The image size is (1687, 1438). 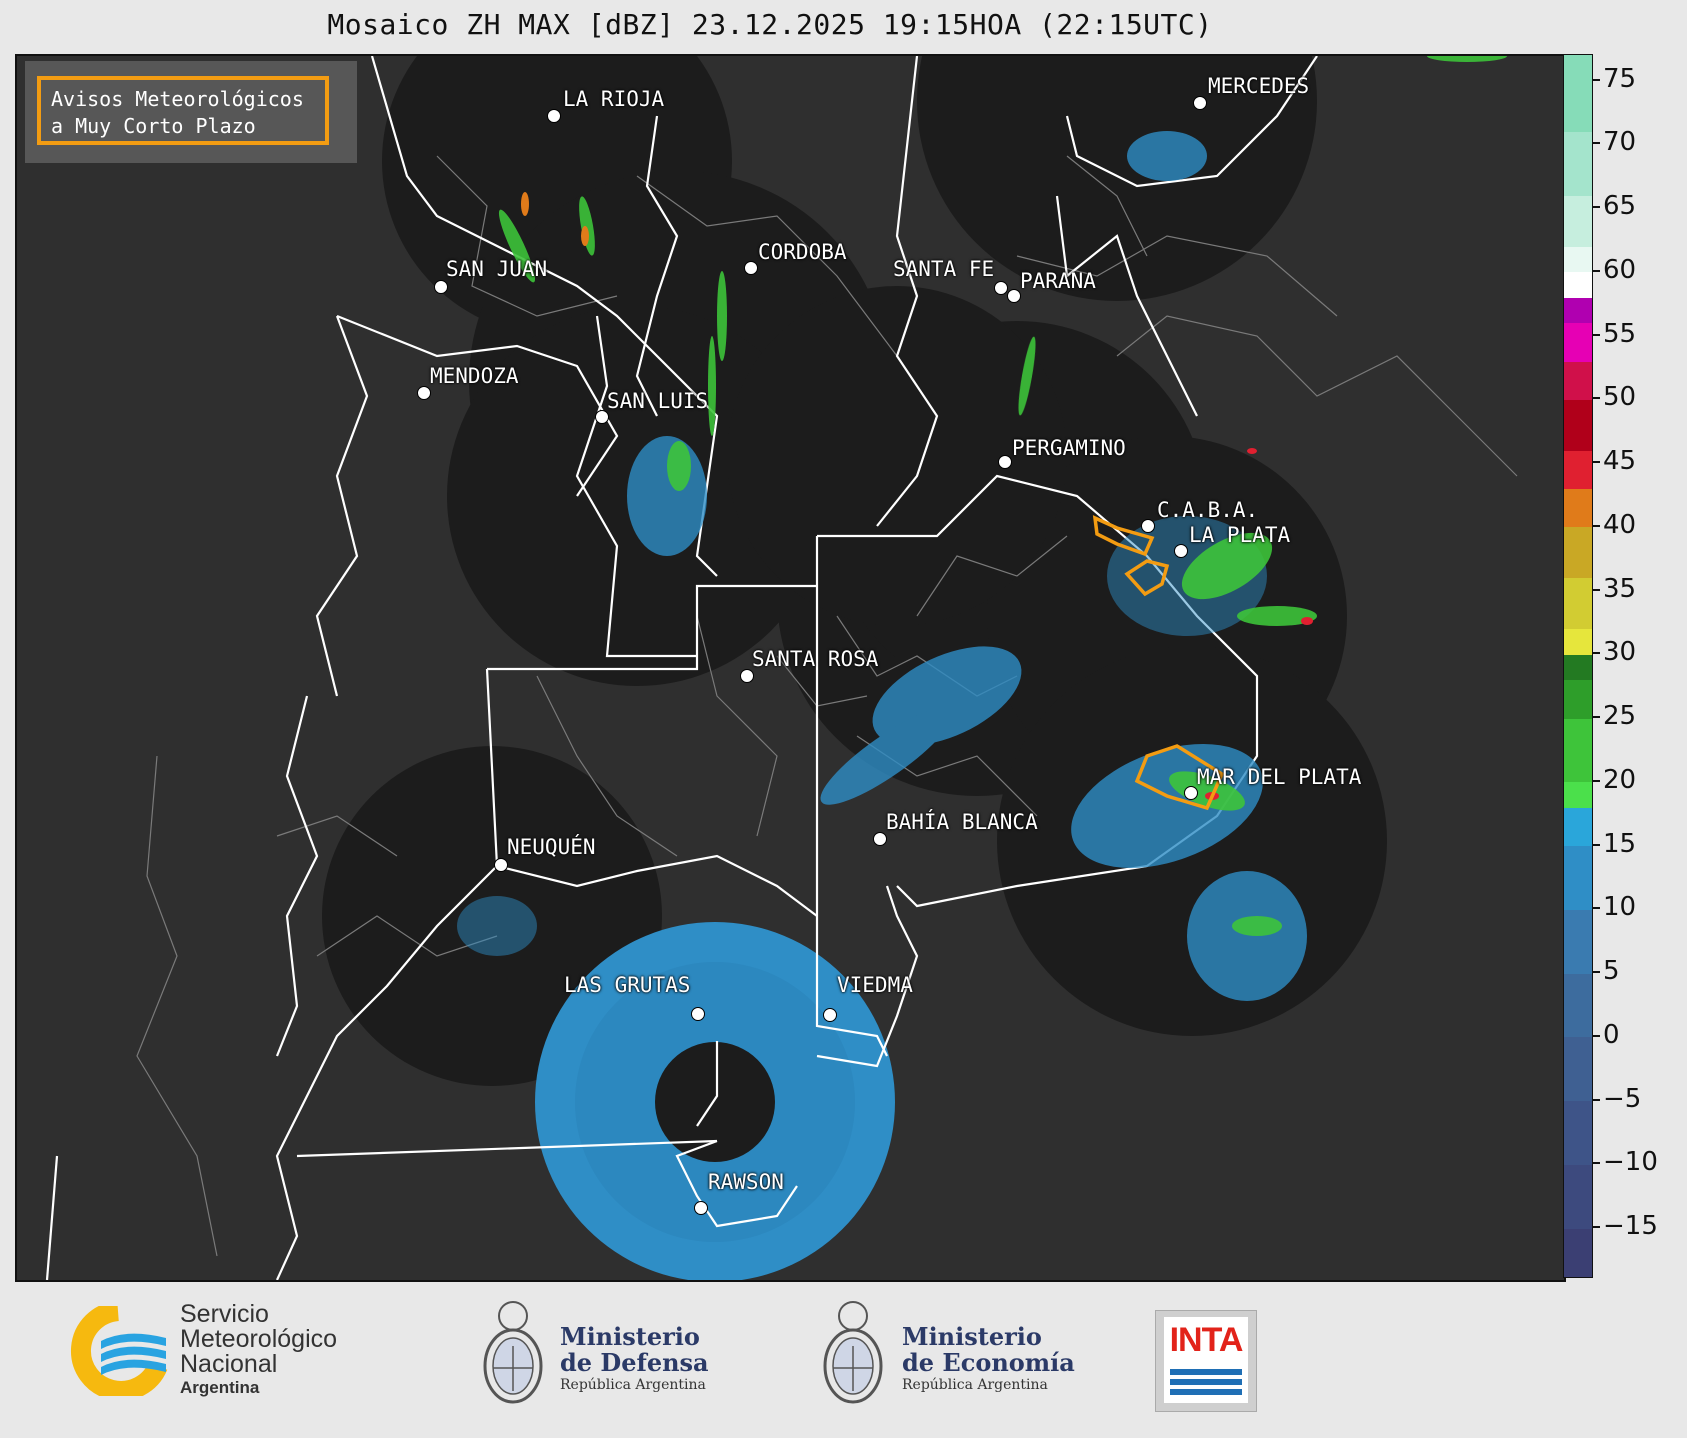 I want to click on city-dot-caba, so click(x=1148, y=526).